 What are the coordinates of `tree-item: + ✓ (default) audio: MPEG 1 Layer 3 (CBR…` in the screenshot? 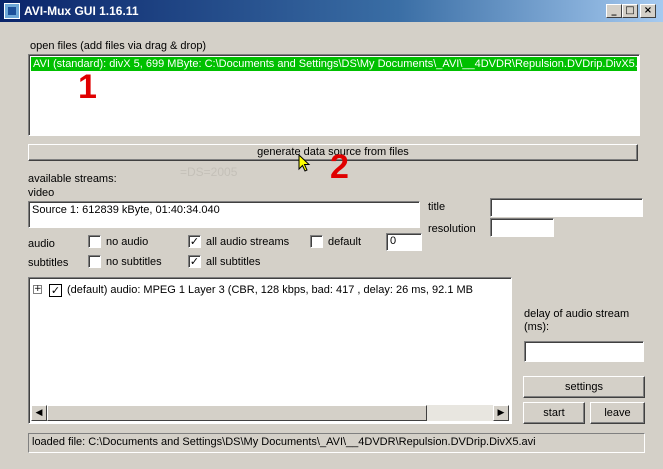 It's located at (271, 291).